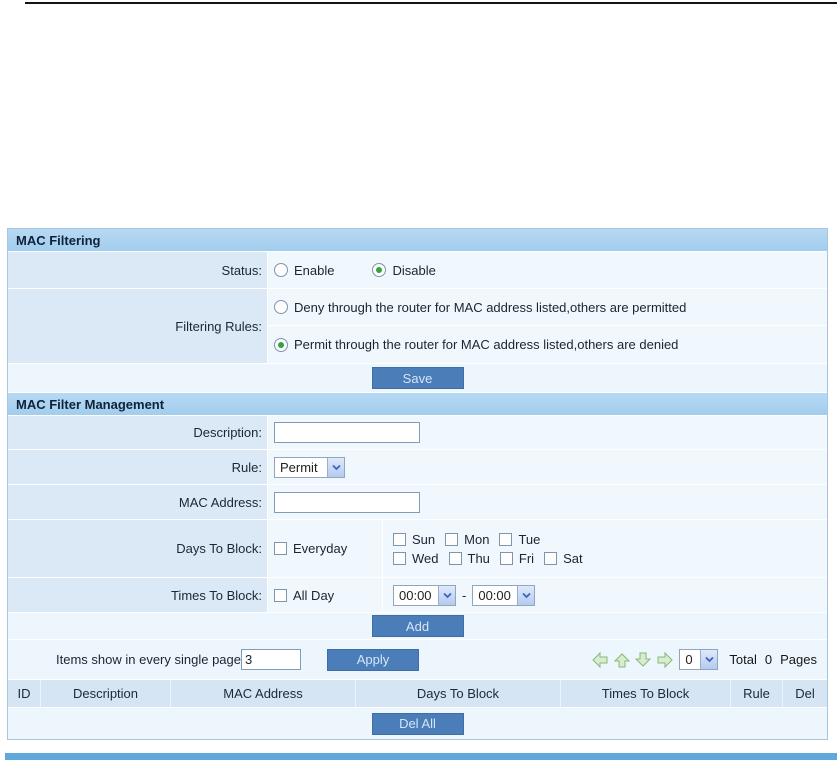  What do you see at coordinates (399, 539) in the screenshot?
I see `sun-checkbox` at bounding box center [399, 539].